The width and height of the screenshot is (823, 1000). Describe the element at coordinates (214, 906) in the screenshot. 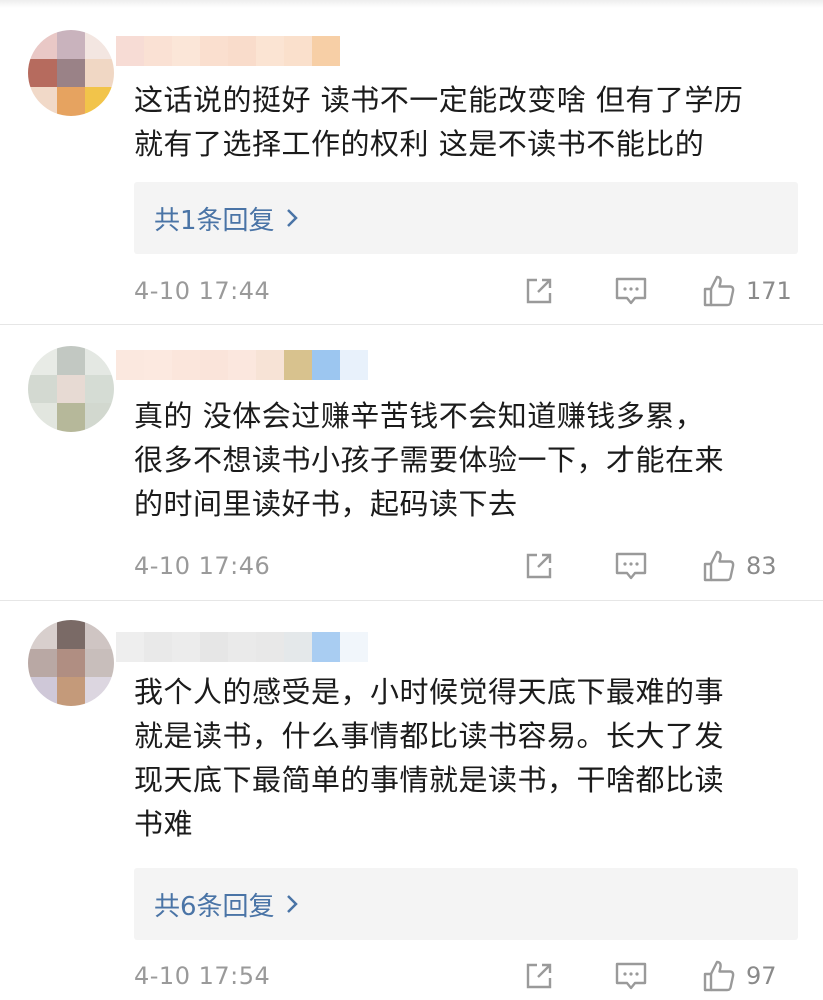

I see `reply-count-label: 共6条回复` at that location.